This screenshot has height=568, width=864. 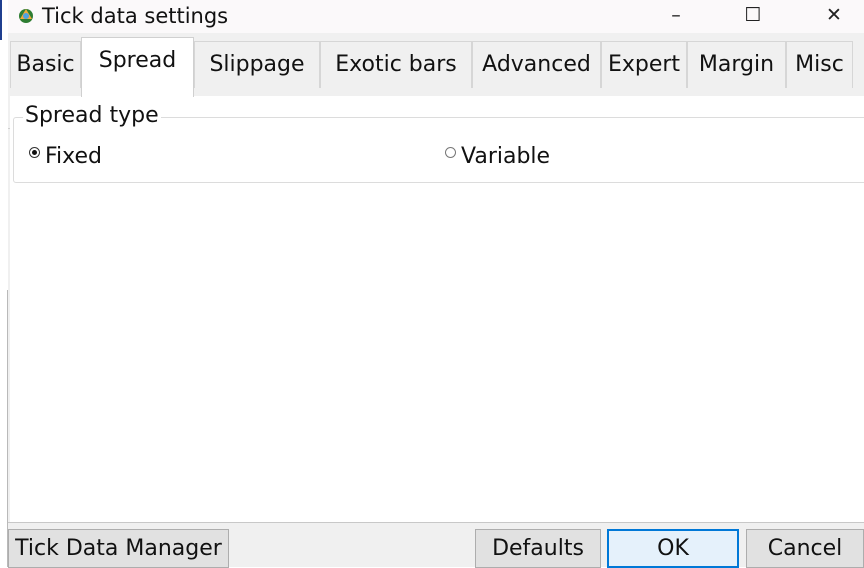 I want to click on spread-fixed-radio: Fixed, so click(x=65, y=157).